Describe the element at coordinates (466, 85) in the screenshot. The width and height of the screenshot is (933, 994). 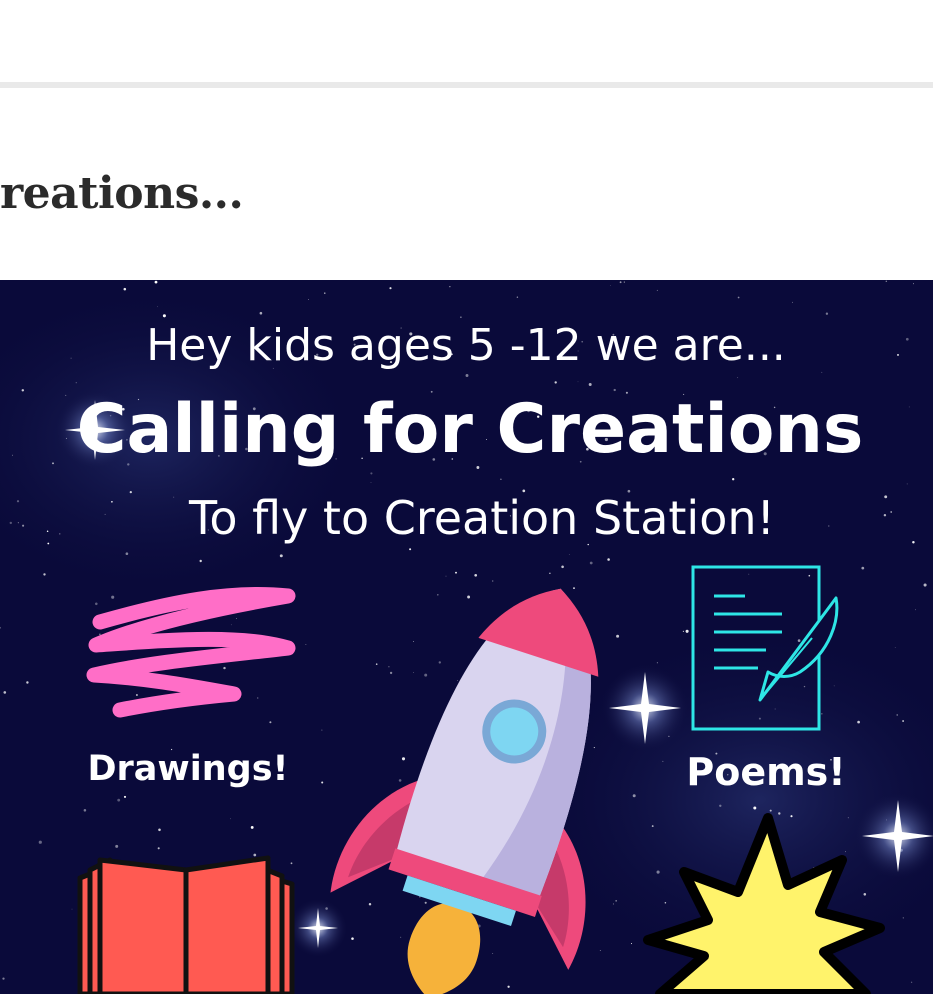
I see `header-divider` at that location.